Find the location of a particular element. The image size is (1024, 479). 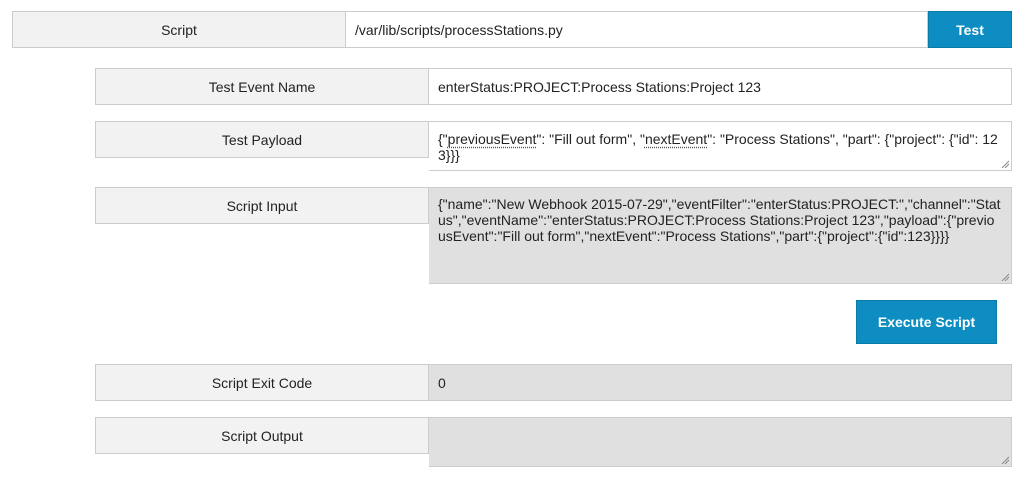

test-button-label: Test is located at coordinates (970, 29).